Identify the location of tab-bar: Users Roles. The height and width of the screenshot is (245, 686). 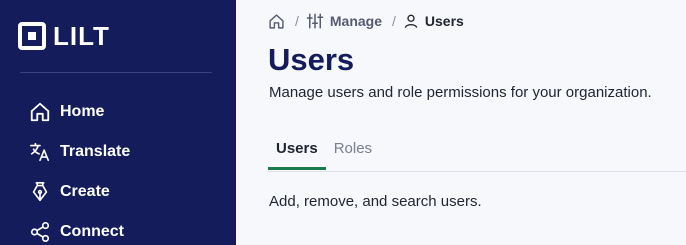
(324, 153).